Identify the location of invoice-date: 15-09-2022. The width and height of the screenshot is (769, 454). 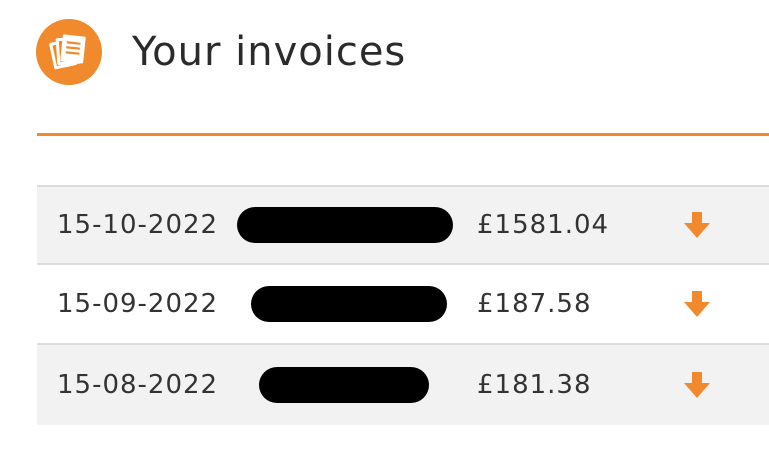
(138, 304).